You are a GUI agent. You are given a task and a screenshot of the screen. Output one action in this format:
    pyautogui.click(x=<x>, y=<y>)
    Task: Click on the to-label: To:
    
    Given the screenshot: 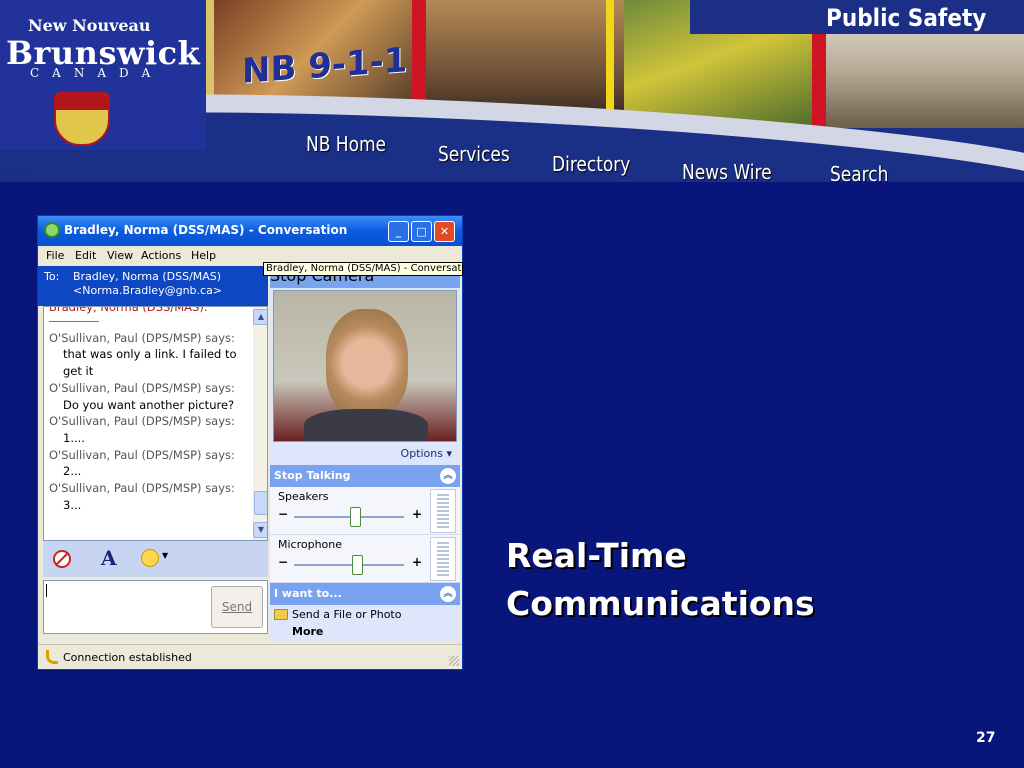 What is the action you would take?
    pyautogui.click(x=52, y=276)
    